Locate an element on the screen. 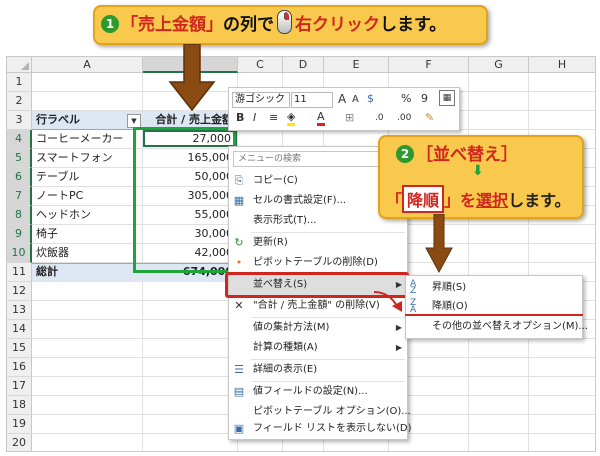 The image size is (600, 456). submenu-item-ascending: AZ 昇順(S) is located at coordinates (494, 288).